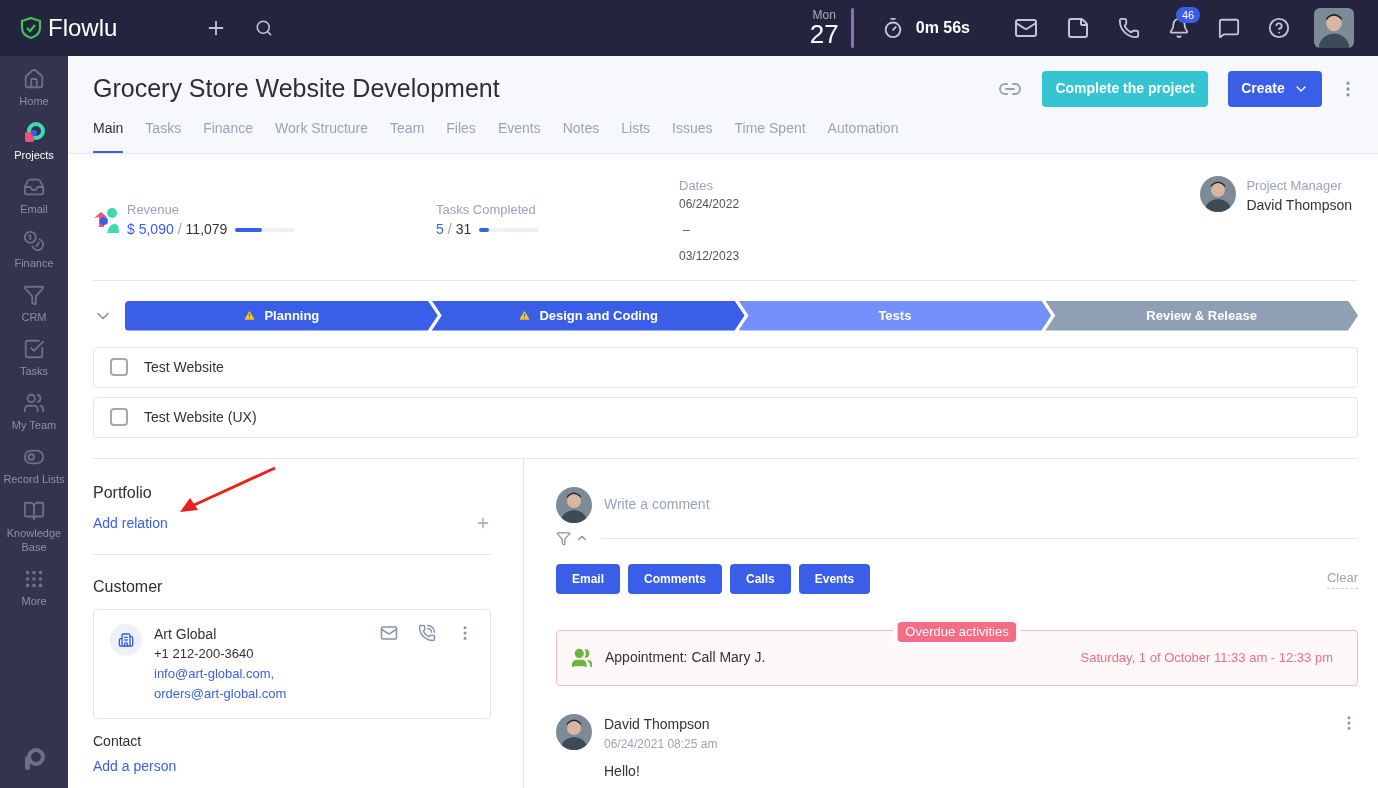 Image resolution: width=1378 pixels, height=788 pixels. Describe the element at coordinates (1125, 88) in the screenshot. I see `complete-project-button: Complete the project` at that location.